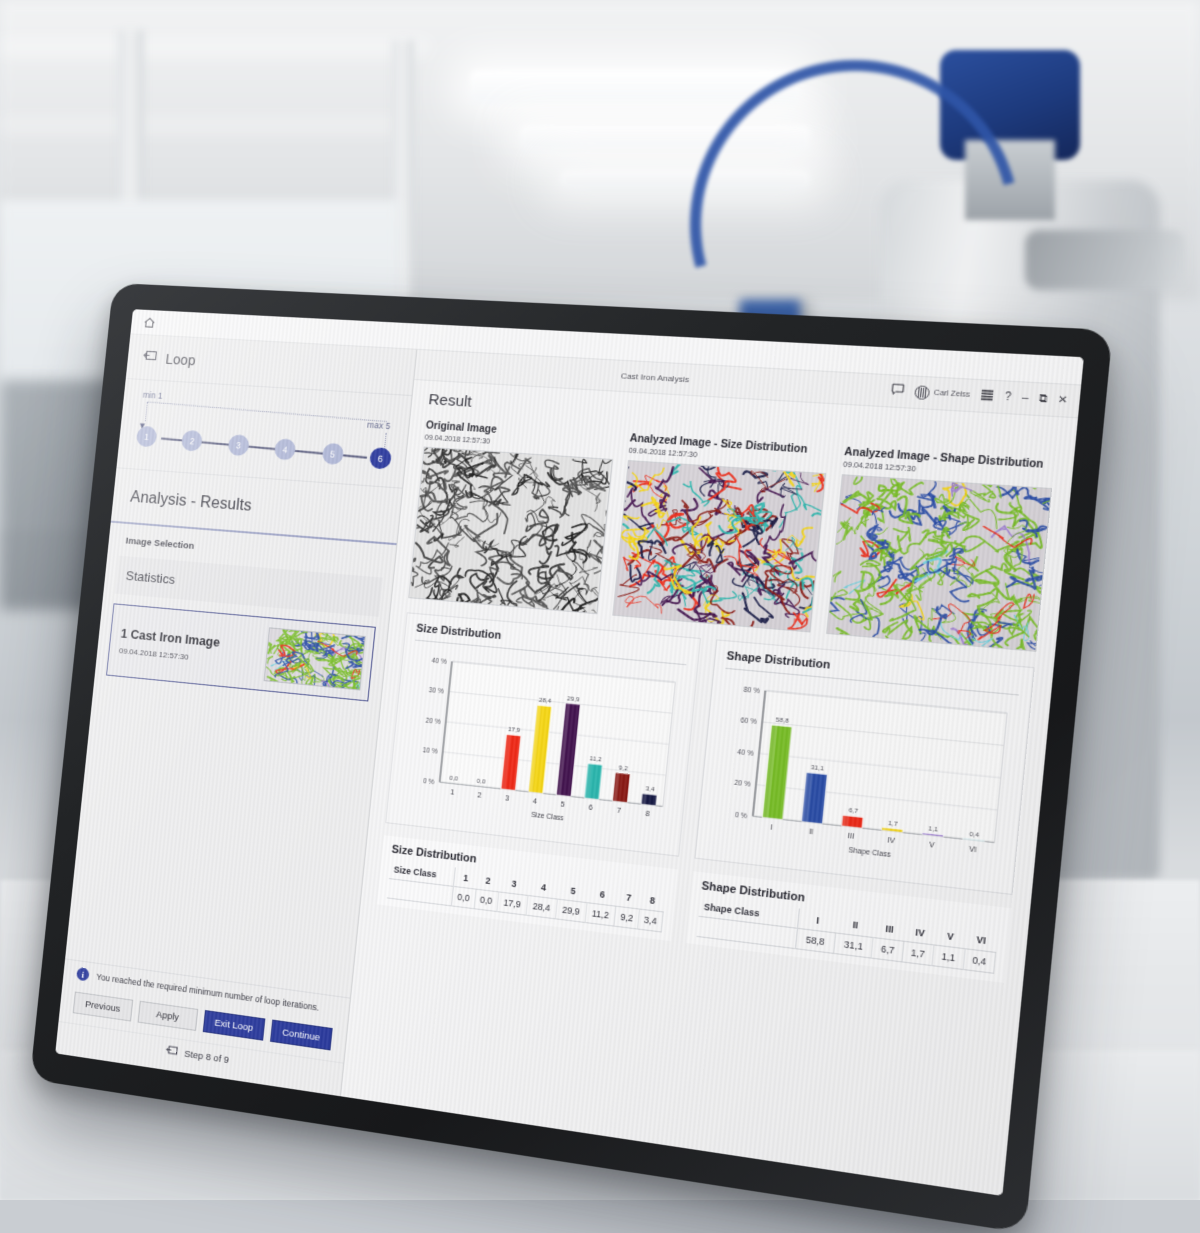  What do you see at coordinates (479, 796) in the screenshot?
I see `svg-text: 2` at bounding box center [479, 796].